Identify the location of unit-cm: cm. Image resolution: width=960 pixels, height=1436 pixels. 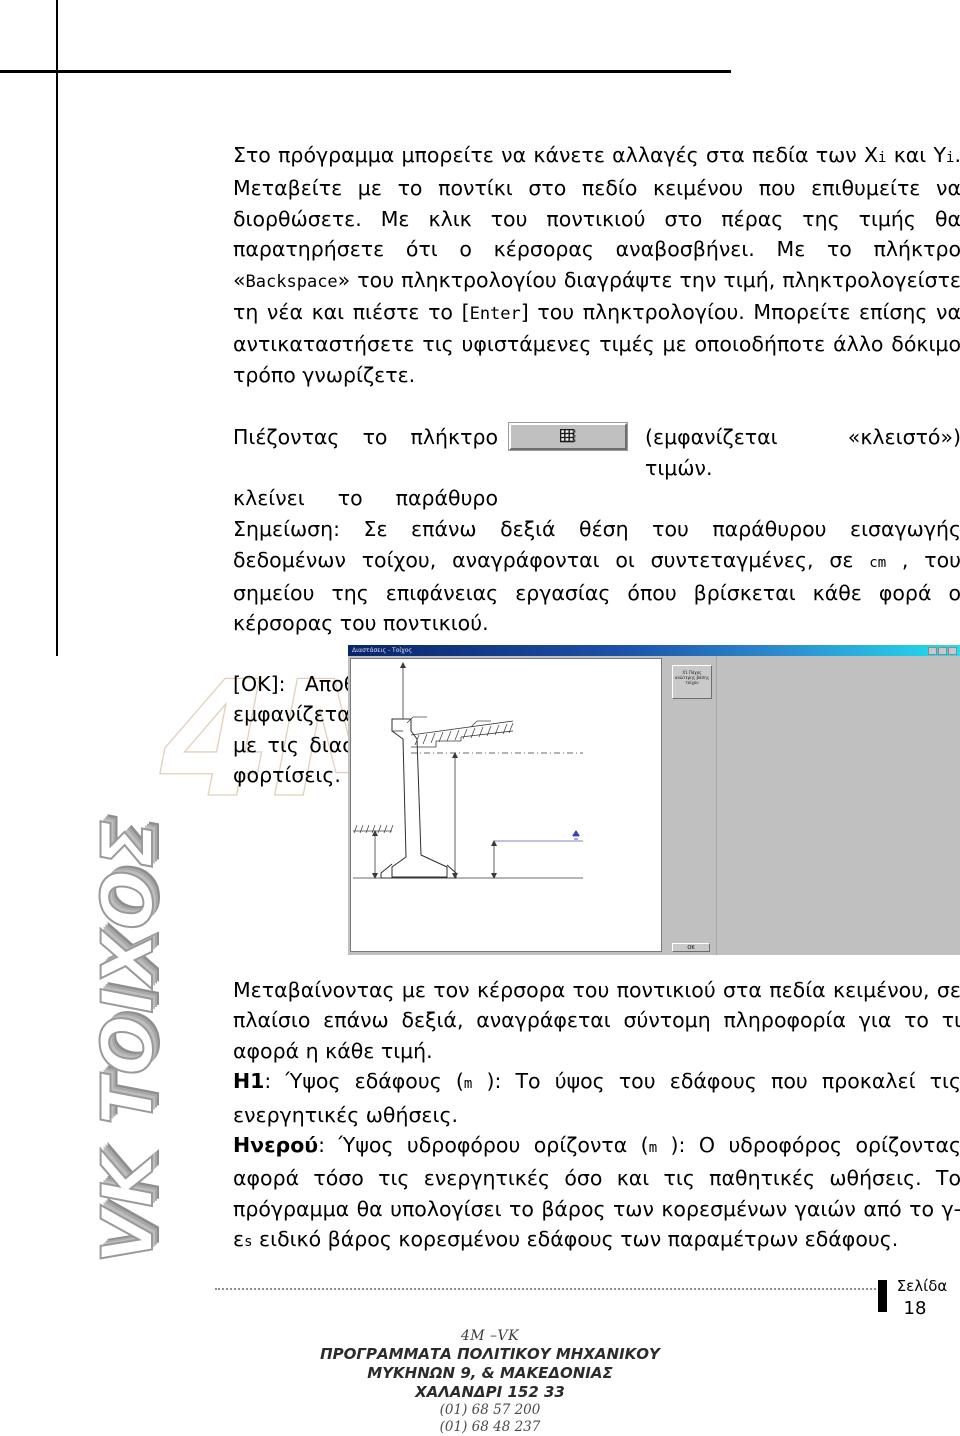
(878, 562).